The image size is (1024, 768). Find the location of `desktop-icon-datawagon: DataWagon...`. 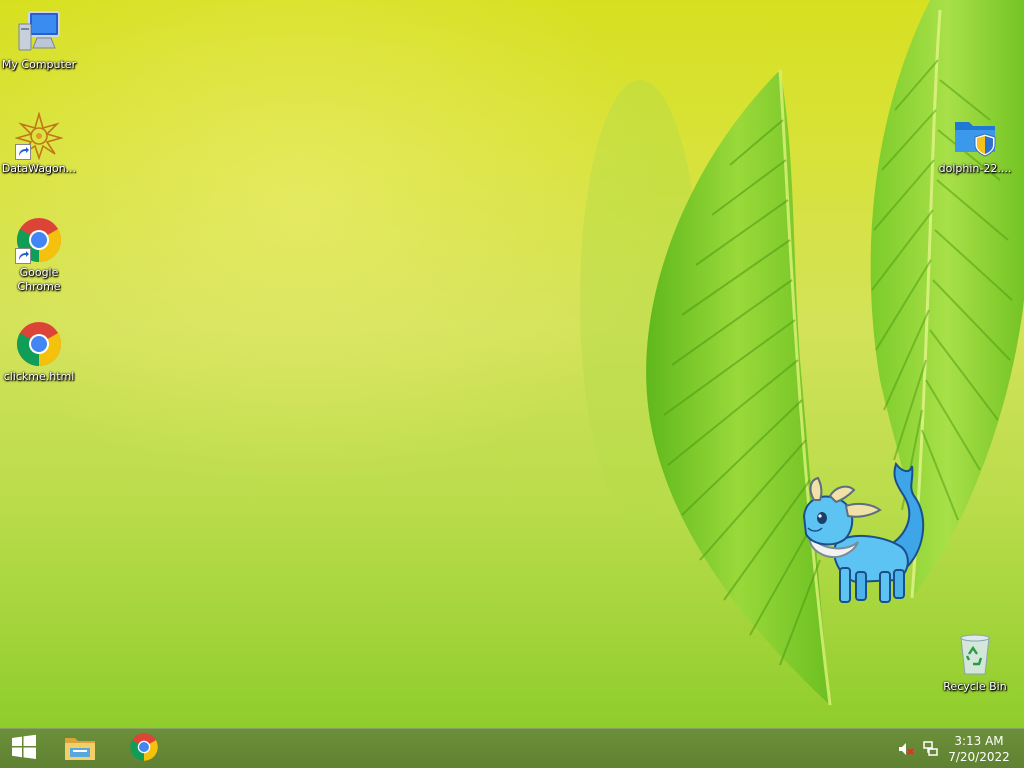

desktop-icon-datawagon: DataWagon... is located at coordinates (39, 143).